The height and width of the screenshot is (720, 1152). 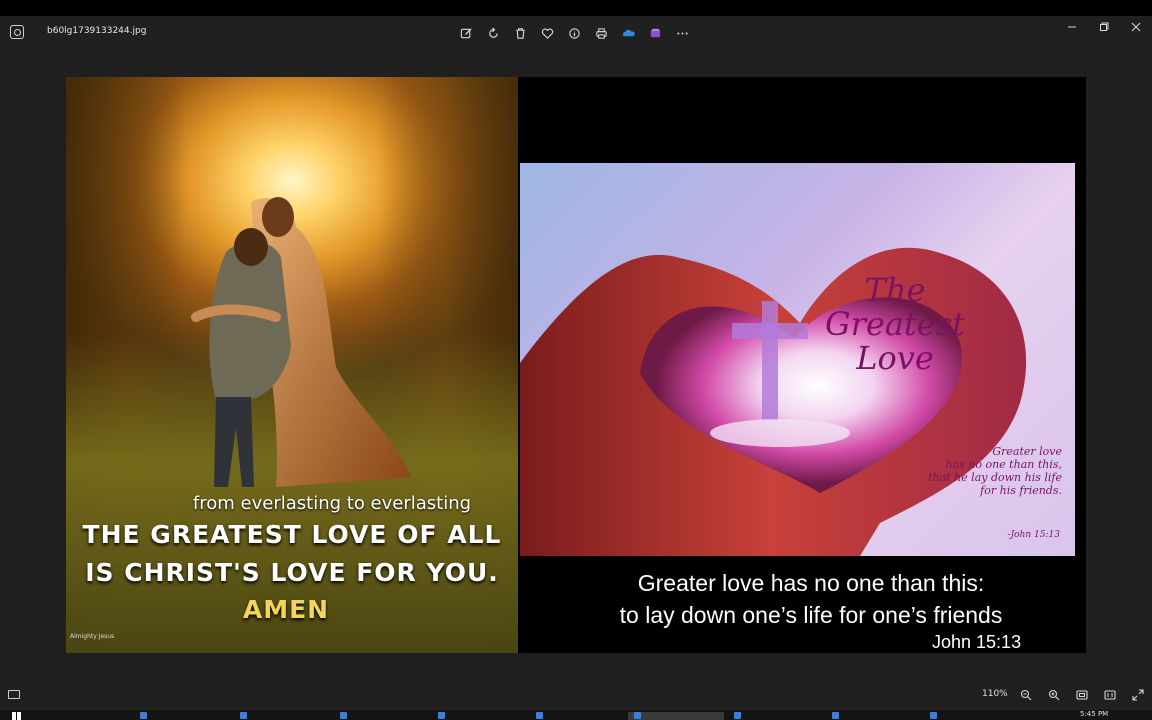 I want to click on close-icon, so click(x=1136, y=27).